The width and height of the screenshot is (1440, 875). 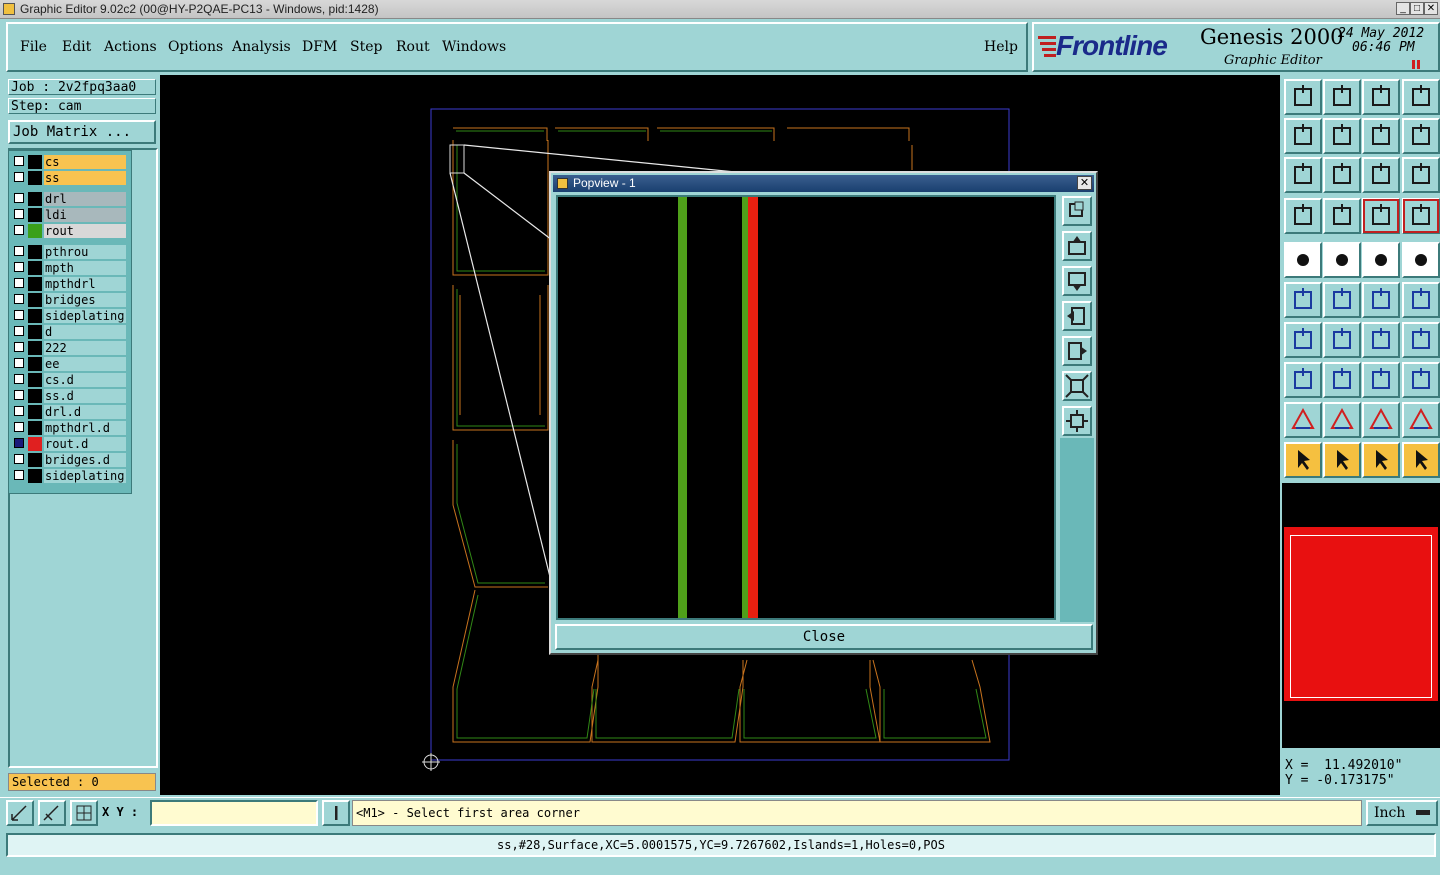 I want to click on layer-row-bridges: bridges, so click(x=69, y=300).